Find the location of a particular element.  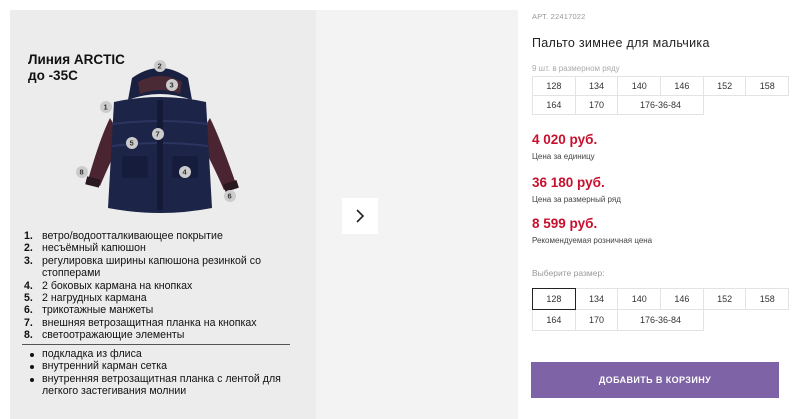

product-title: Пальто зимнее для мальчика is located at coordinates (621, 43).